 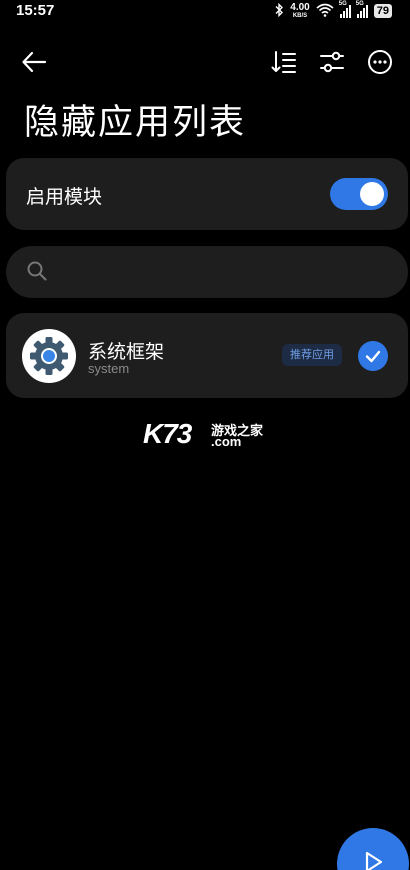 I want to click on enable-module-toggle, so click(x=359, y=194).